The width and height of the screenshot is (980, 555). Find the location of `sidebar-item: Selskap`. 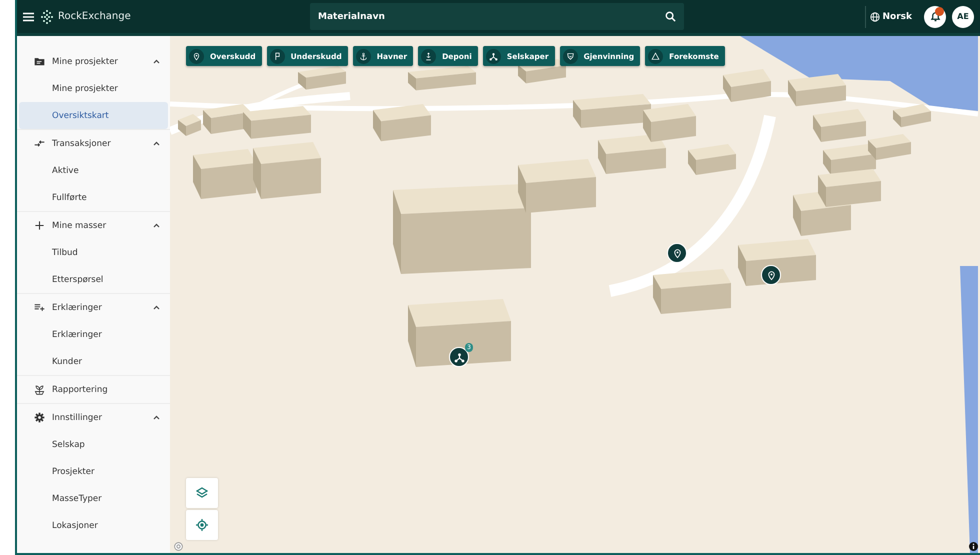

sidebar-item: Selskap is located at coordinates (93, 444).